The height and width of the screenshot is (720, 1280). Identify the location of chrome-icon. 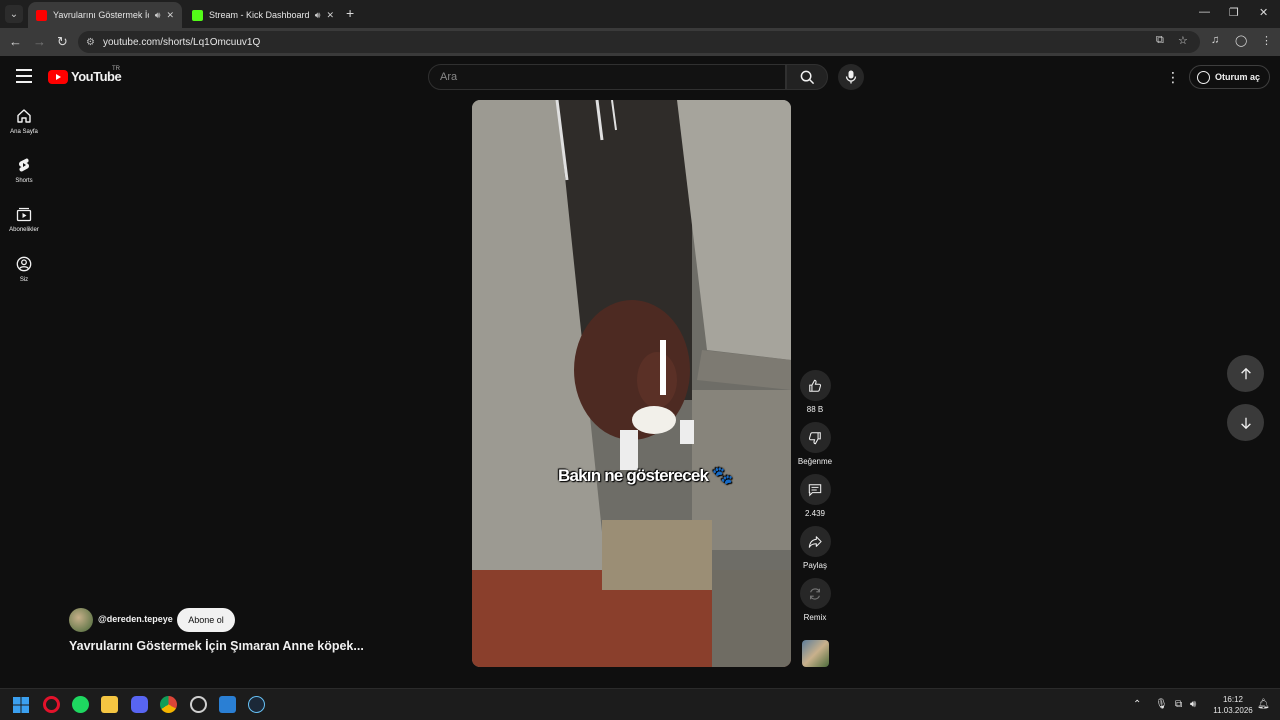
(168, 704).